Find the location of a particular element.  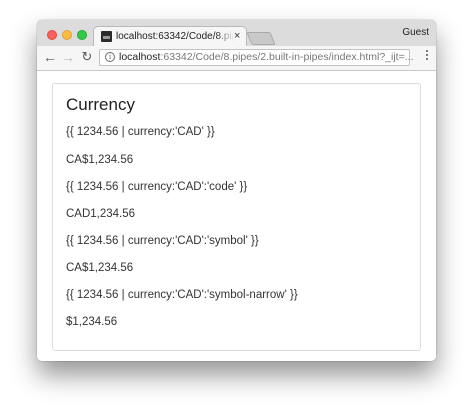

browser-menu-icon is located at coordinates (427, 57).